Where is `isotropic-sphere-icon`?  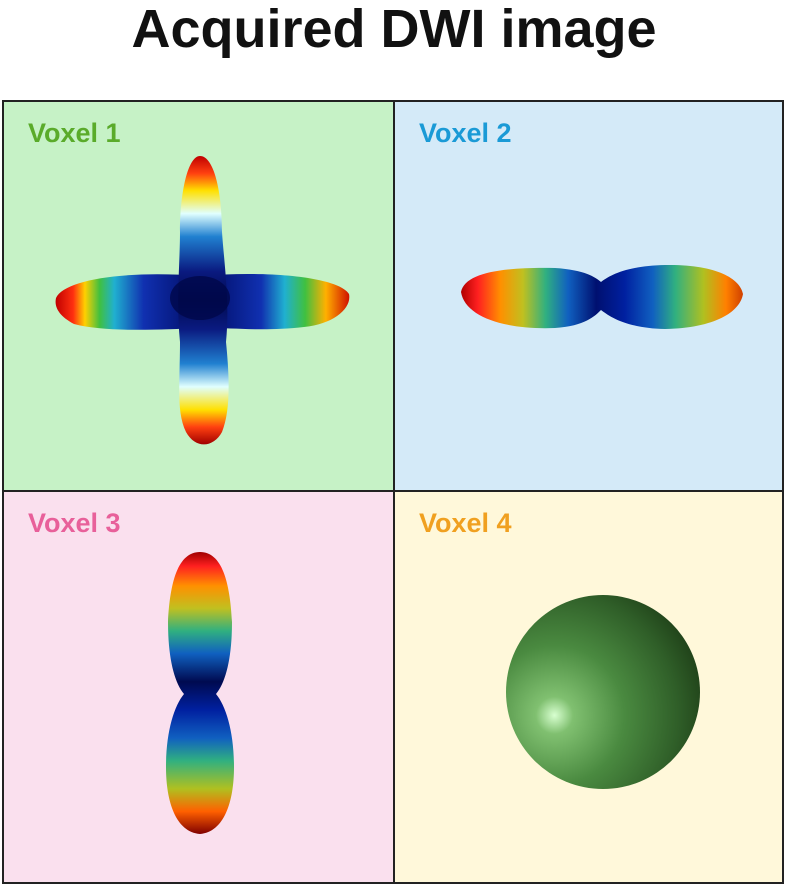
isotropic-sphere-icon is located at coordinates (603, 692).